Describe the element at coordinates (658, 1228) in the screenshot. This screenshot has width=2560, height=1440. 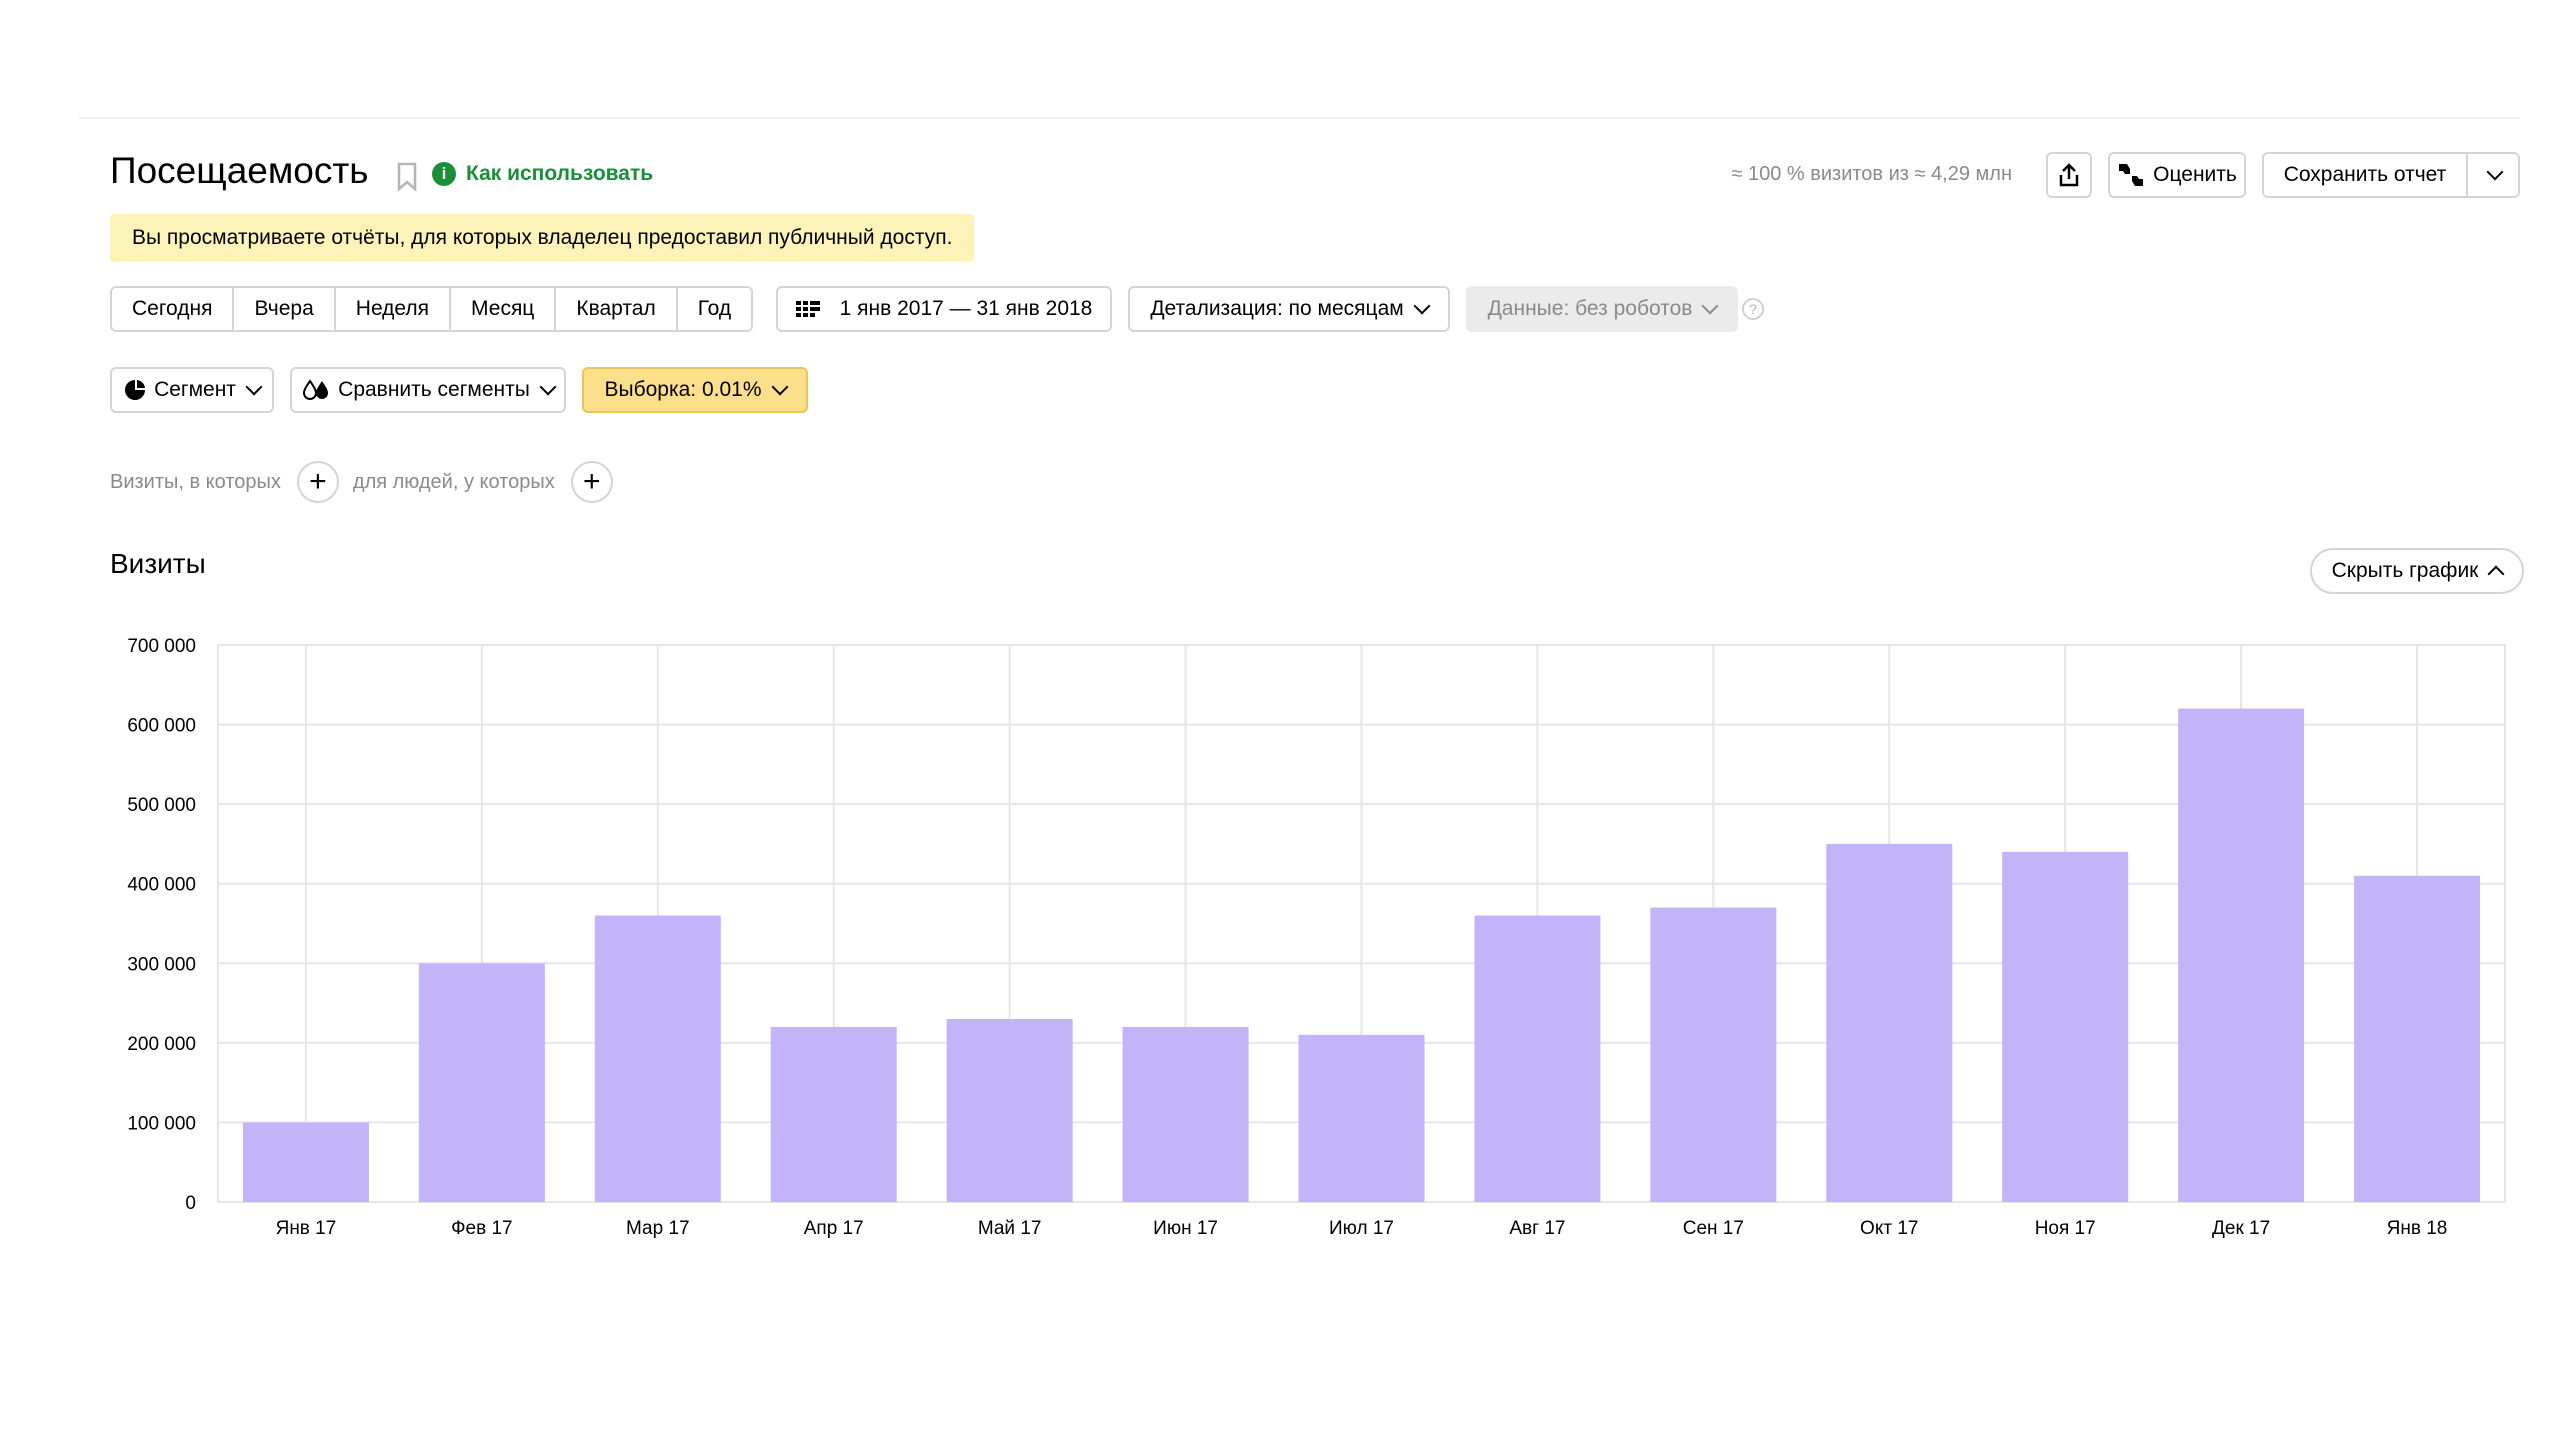
I see `x-tick-label: Мар 17` at that location.